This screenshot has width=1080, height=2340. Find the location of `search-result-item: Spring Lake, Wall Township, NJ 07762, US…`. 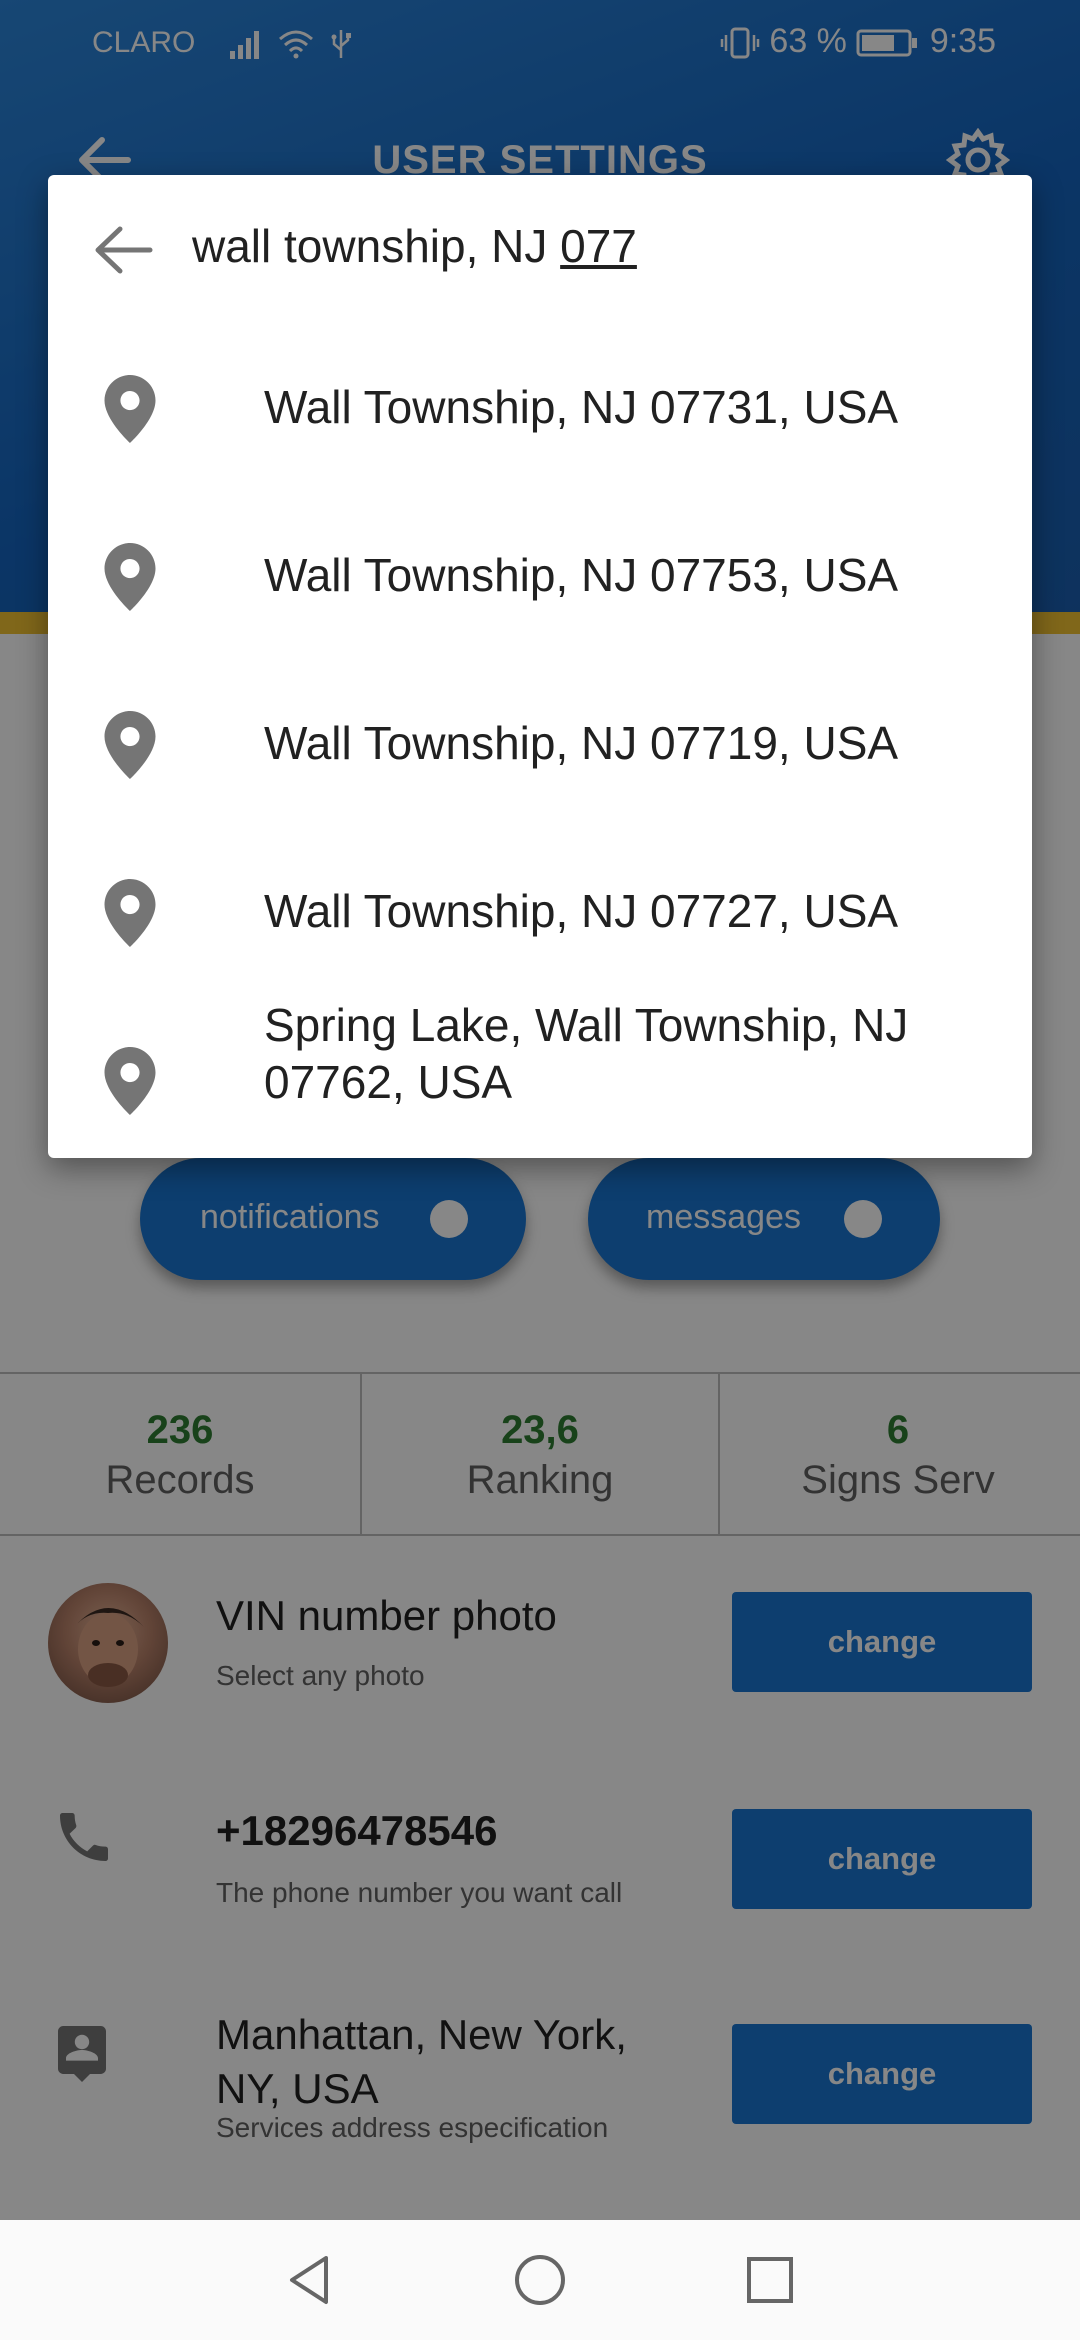

search-result-item: Spring Lake, Wall Township, NJ 07762, US… is located at coordinates (540, 1077).